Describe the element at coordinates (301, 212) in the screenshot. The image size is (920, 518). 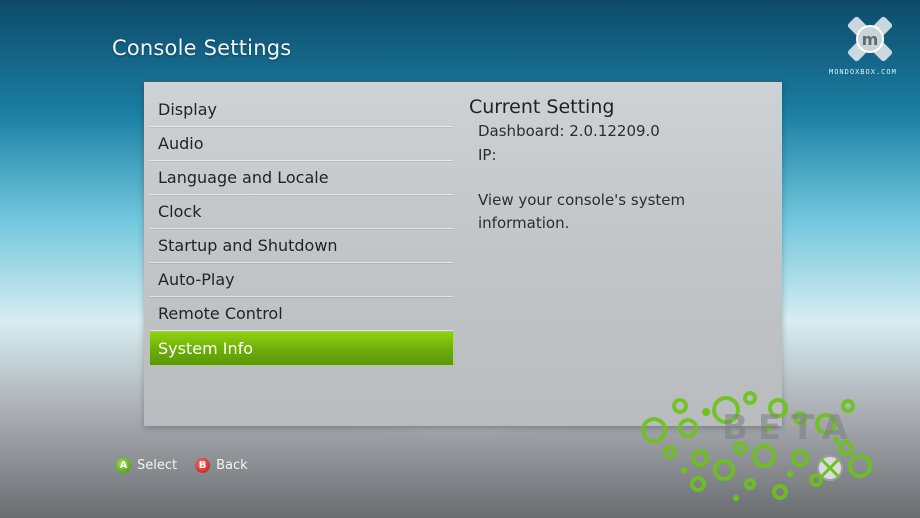
I see `menu-item-clock: Clock` at that location.